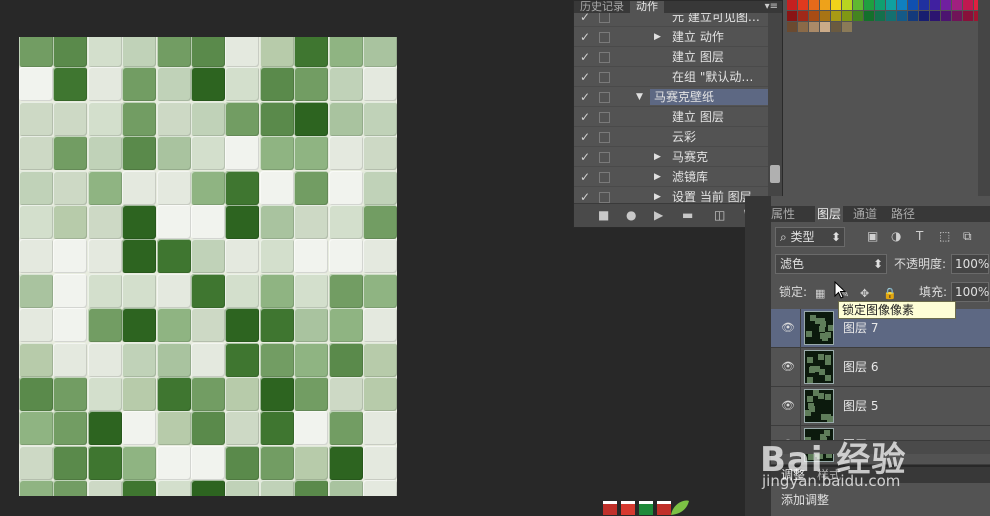  Describe the element at coordinates (793, 475) in the screenshot. I see `tab-adjustments: 调整` at that location.